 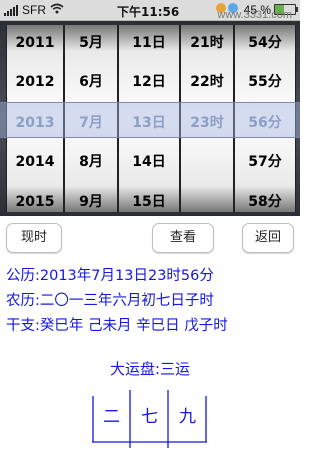 What do you see at coordinates (207, 123) in the screenshot?
I see `picker-hour-item: 23时` at bounding box center [207, 123].